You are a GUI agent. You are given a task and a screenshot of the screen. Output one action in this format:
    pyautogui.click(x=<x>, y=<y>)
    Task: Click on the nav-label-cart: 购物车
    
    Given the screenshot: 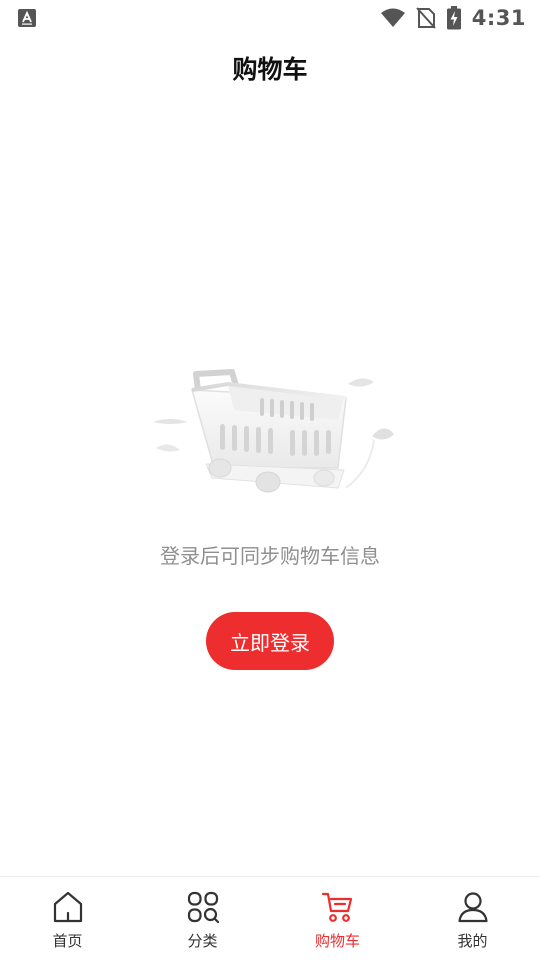 What is the action you would take?
    pyautogui.click(x=337, y=941)
    